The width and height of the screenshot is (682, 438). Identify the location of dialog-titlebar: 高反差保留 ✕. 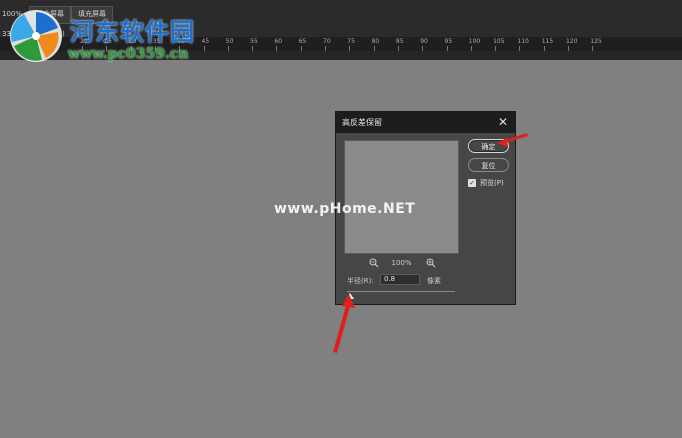
(425, 122).